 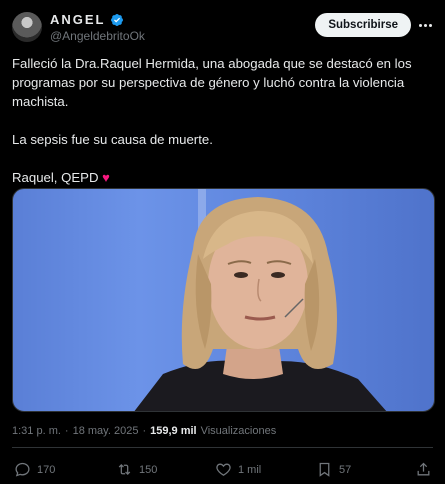 I want to click on reply-button: 170, so click(x=34, y=469).